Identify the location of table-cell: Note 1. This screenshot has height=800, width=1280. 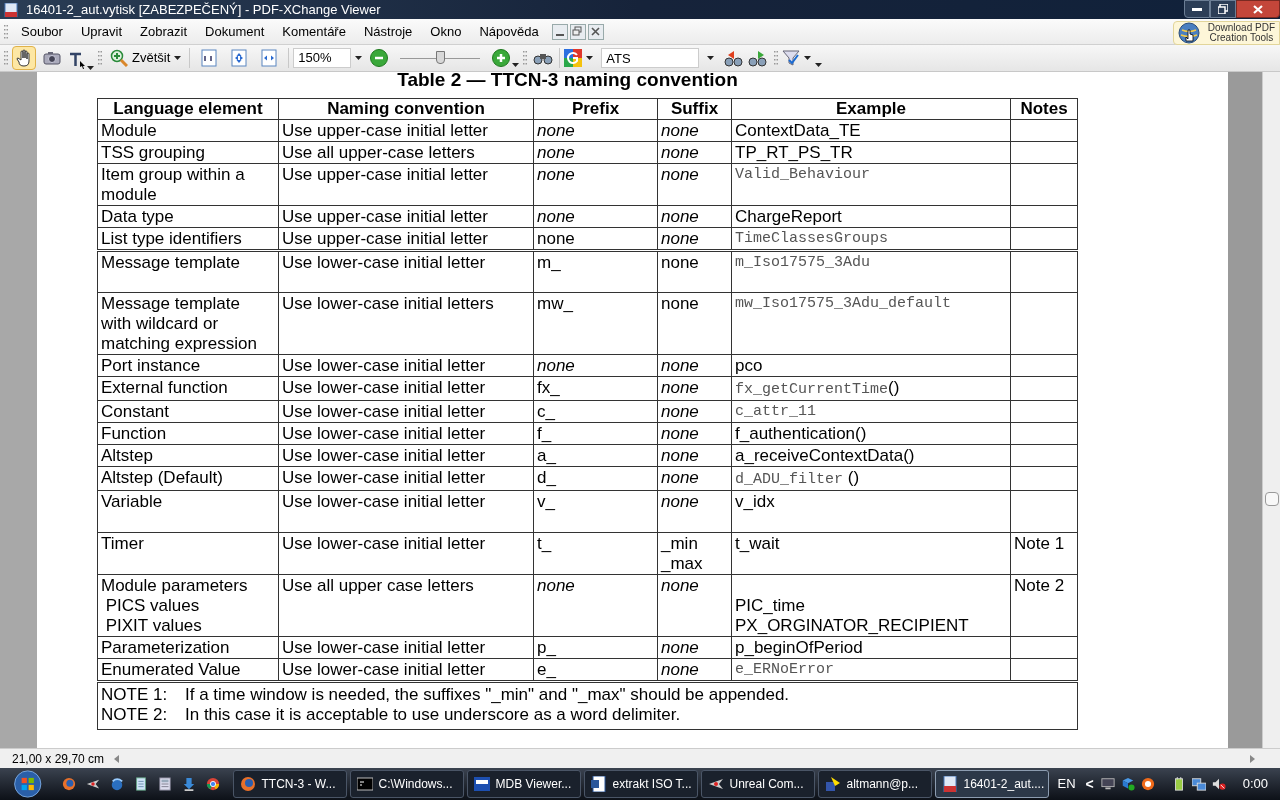
(1044, 553).